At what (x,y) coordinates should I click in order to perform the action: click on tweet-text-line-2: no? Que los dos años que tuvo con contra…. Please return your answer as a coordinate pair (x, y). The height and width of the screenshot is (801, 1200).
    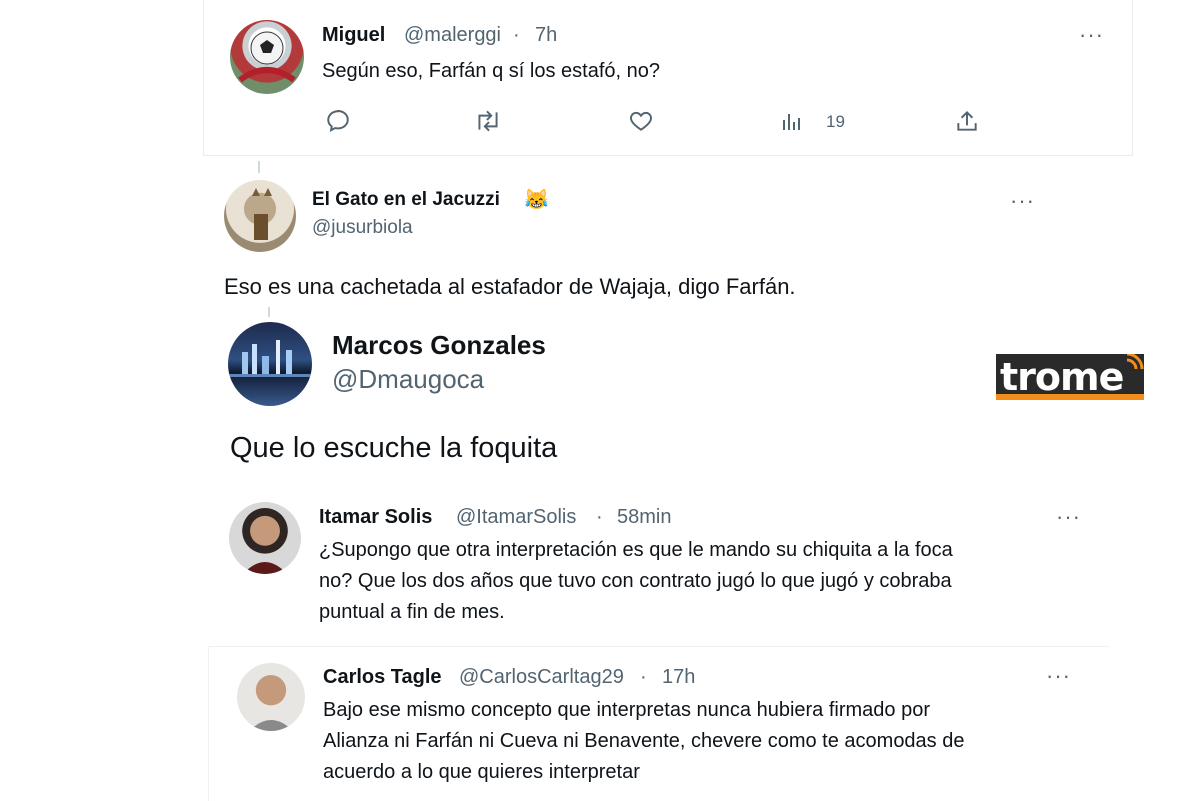
    Looking at the image, I should click on (635, 581).